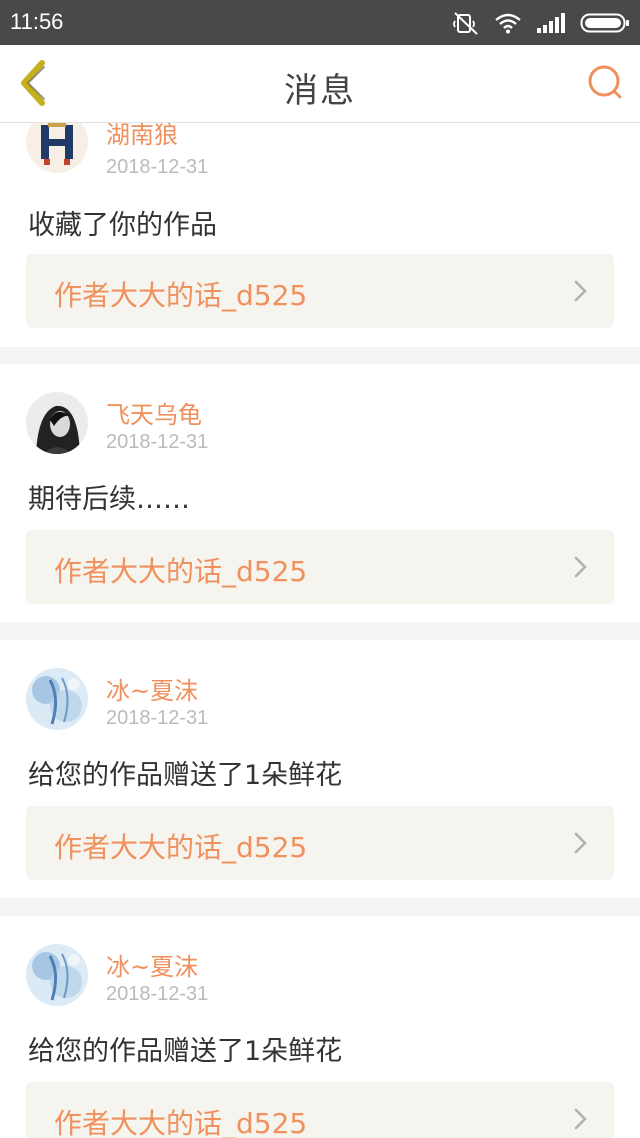 Image resolution: width=640 pixels, height=1138 pixels. Describe the element at coordinates (320, 22) in the screenshot. I see `status-bar: 11:56` at that location.